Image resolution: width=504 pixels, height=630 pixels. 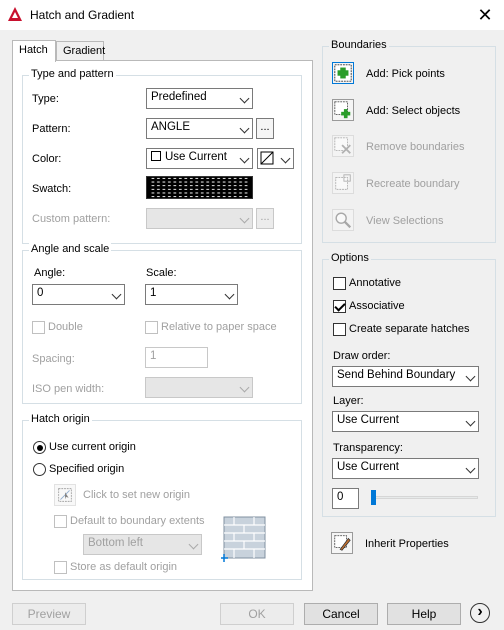 What do you see at coordinates (373, 497) in the screenshot?
I see `transparency-slider-thumb` at bounding box center [373, 497].